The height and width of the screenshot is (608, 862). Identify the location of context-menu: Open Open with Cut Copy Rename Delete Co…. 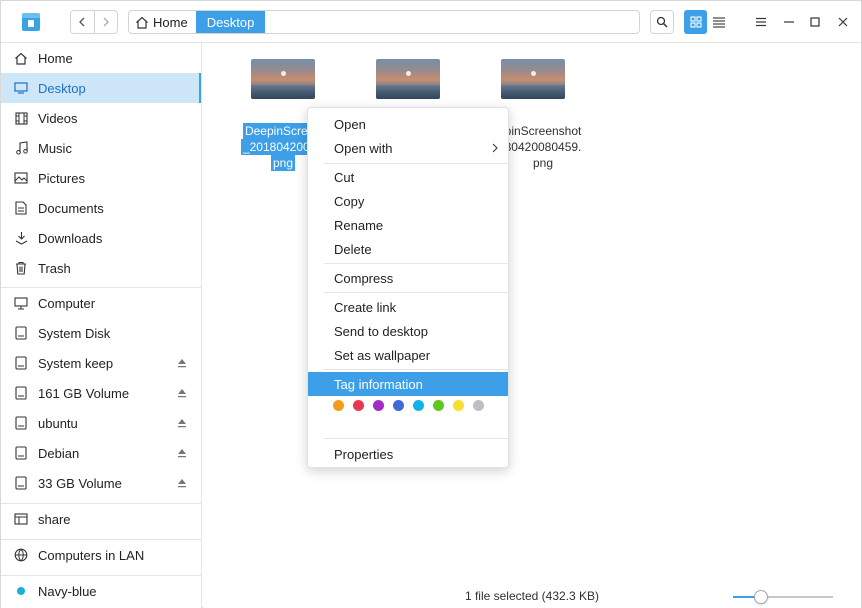
(408, 287).